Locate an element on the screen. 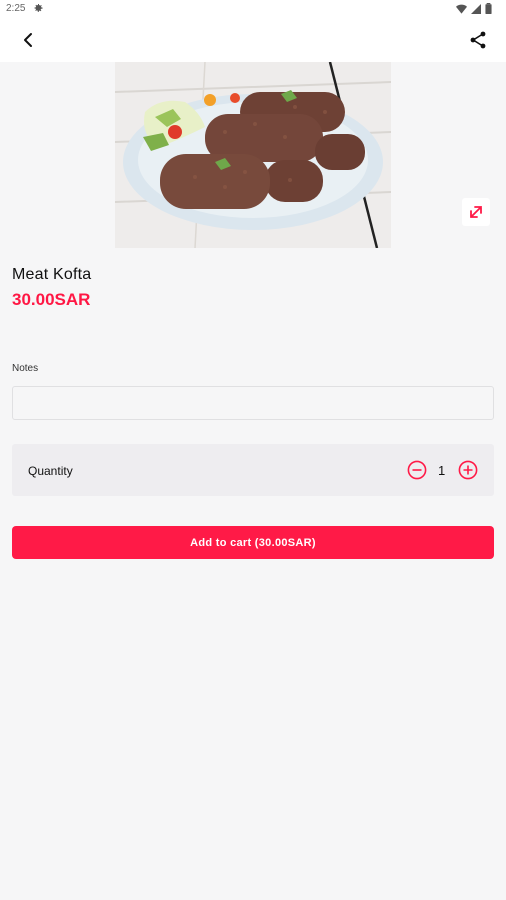 This screenshot has height=900, width=506. minus-circle-icon is located at coordinates (417, 470).